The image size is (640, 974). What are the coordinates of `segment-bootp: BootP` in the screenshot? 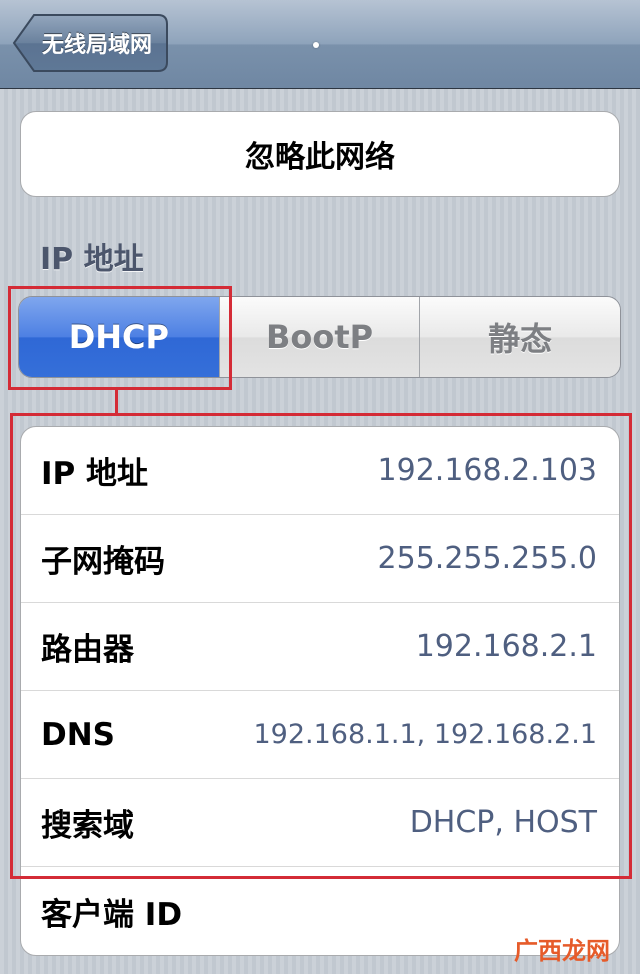 It's located at (319, 337).